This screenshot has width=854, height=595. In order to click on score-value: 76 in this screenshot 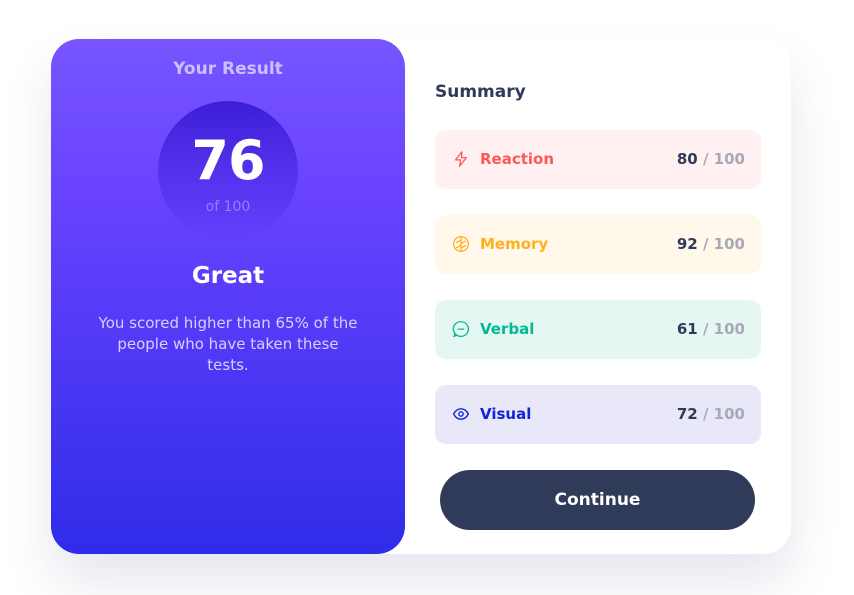, I will do `click(228, 160)`.